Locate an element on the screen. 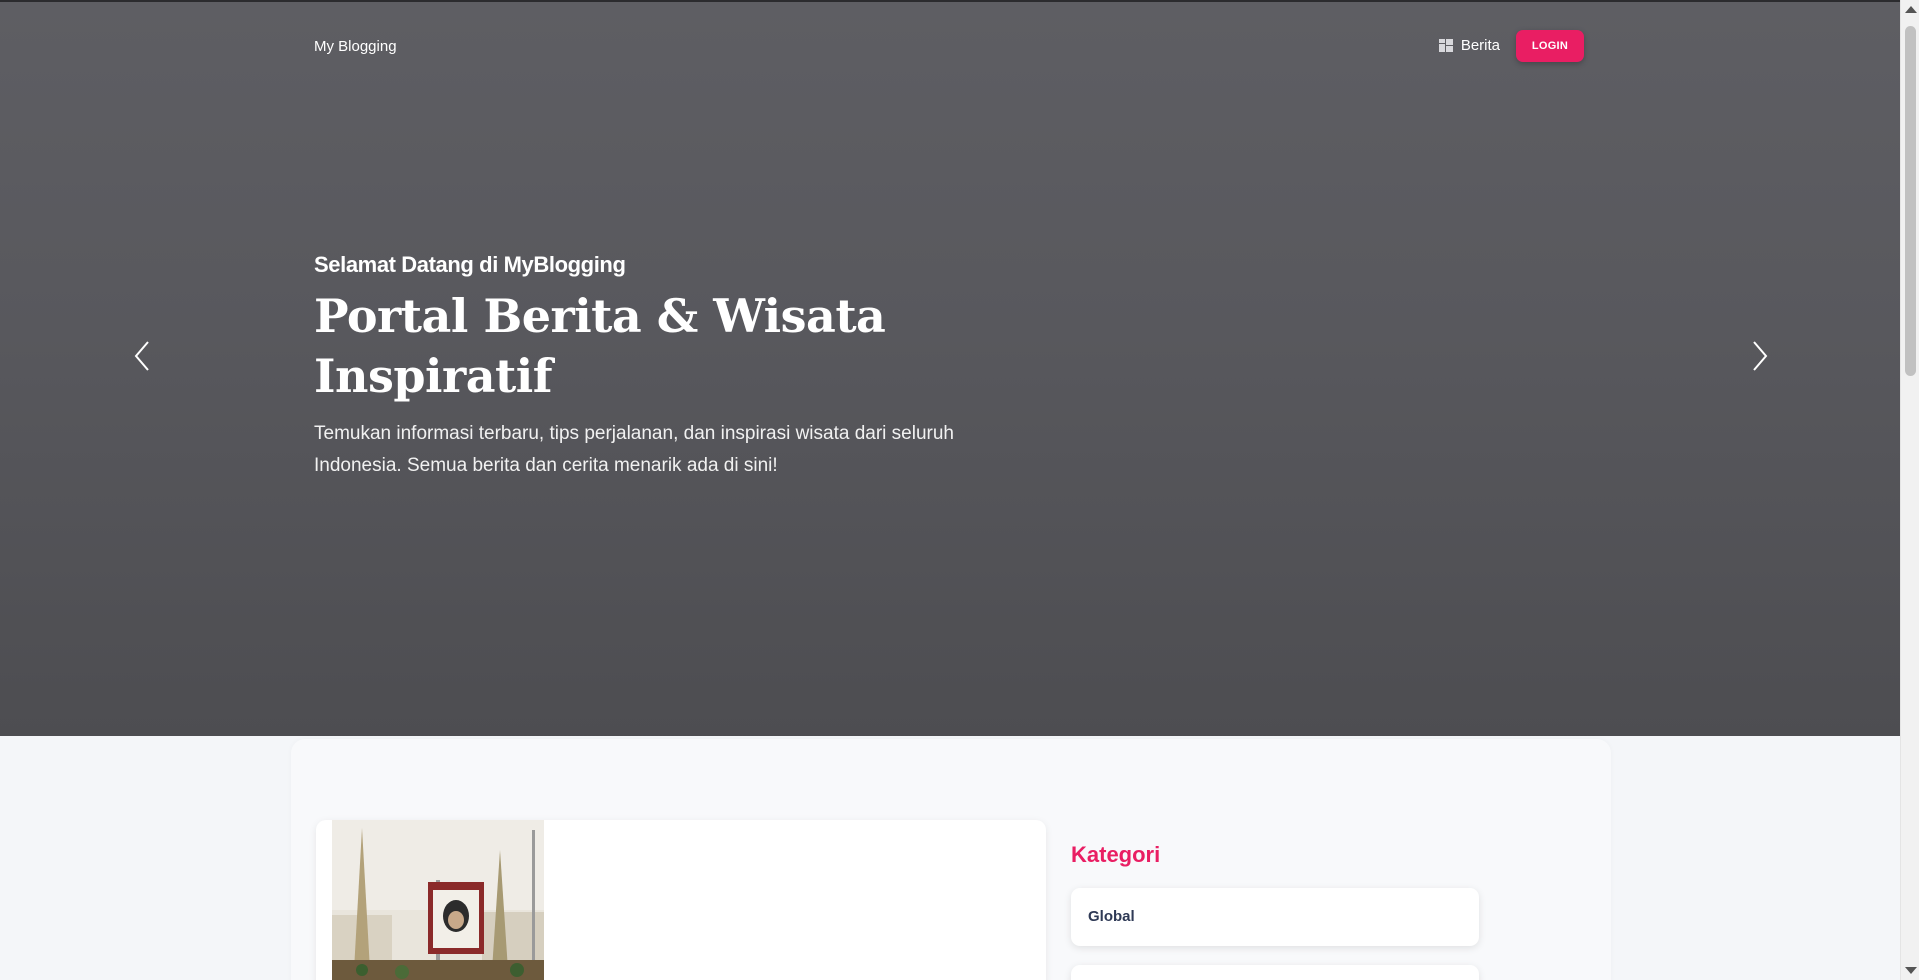 This screenshot has width=1919, height=980. category-label: Global is located at coordinates (1111, 916).